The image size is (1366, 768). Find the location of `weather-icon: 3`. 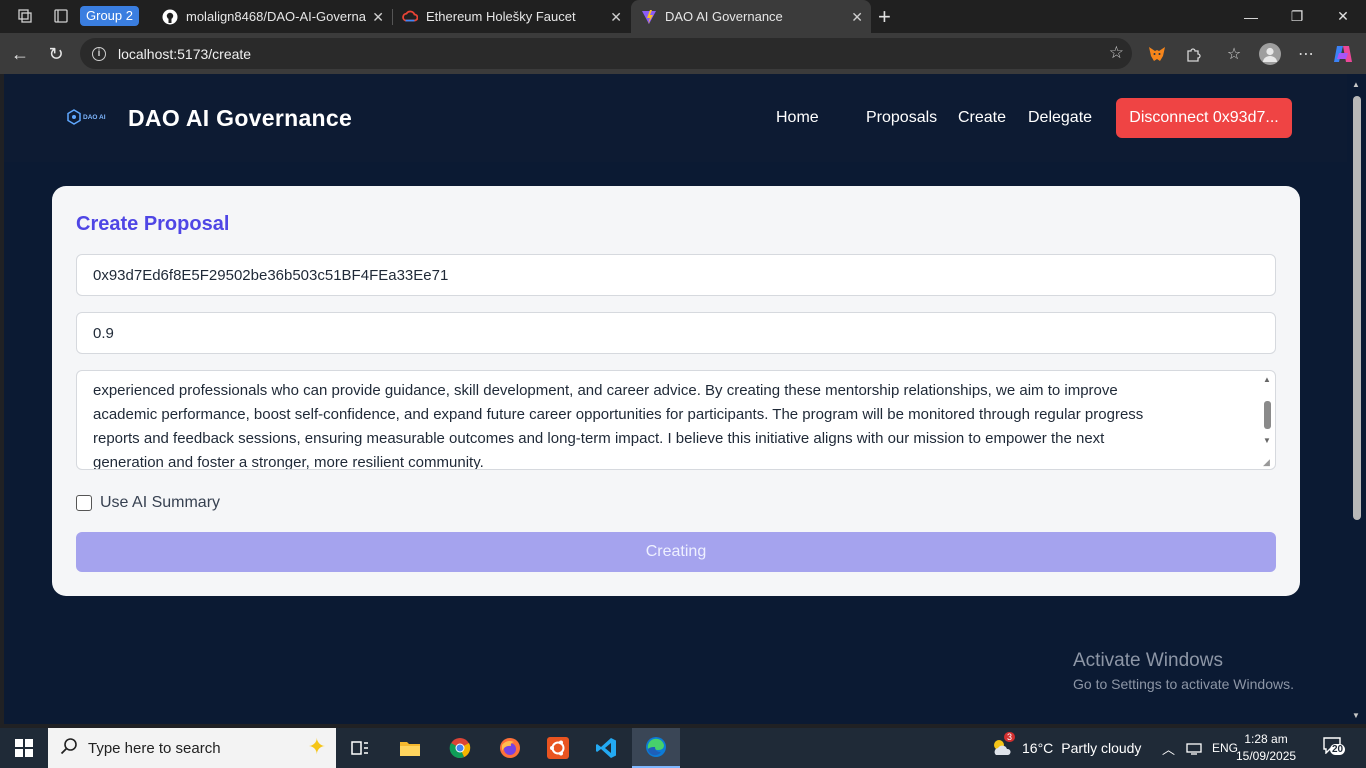

weather-icon: 3 is located at coordinates (1003, 746).